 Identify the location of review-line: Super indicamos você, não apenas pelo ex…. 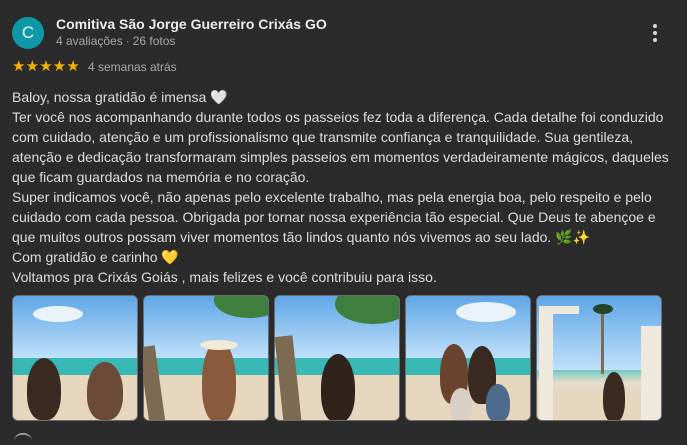
(332, 197).